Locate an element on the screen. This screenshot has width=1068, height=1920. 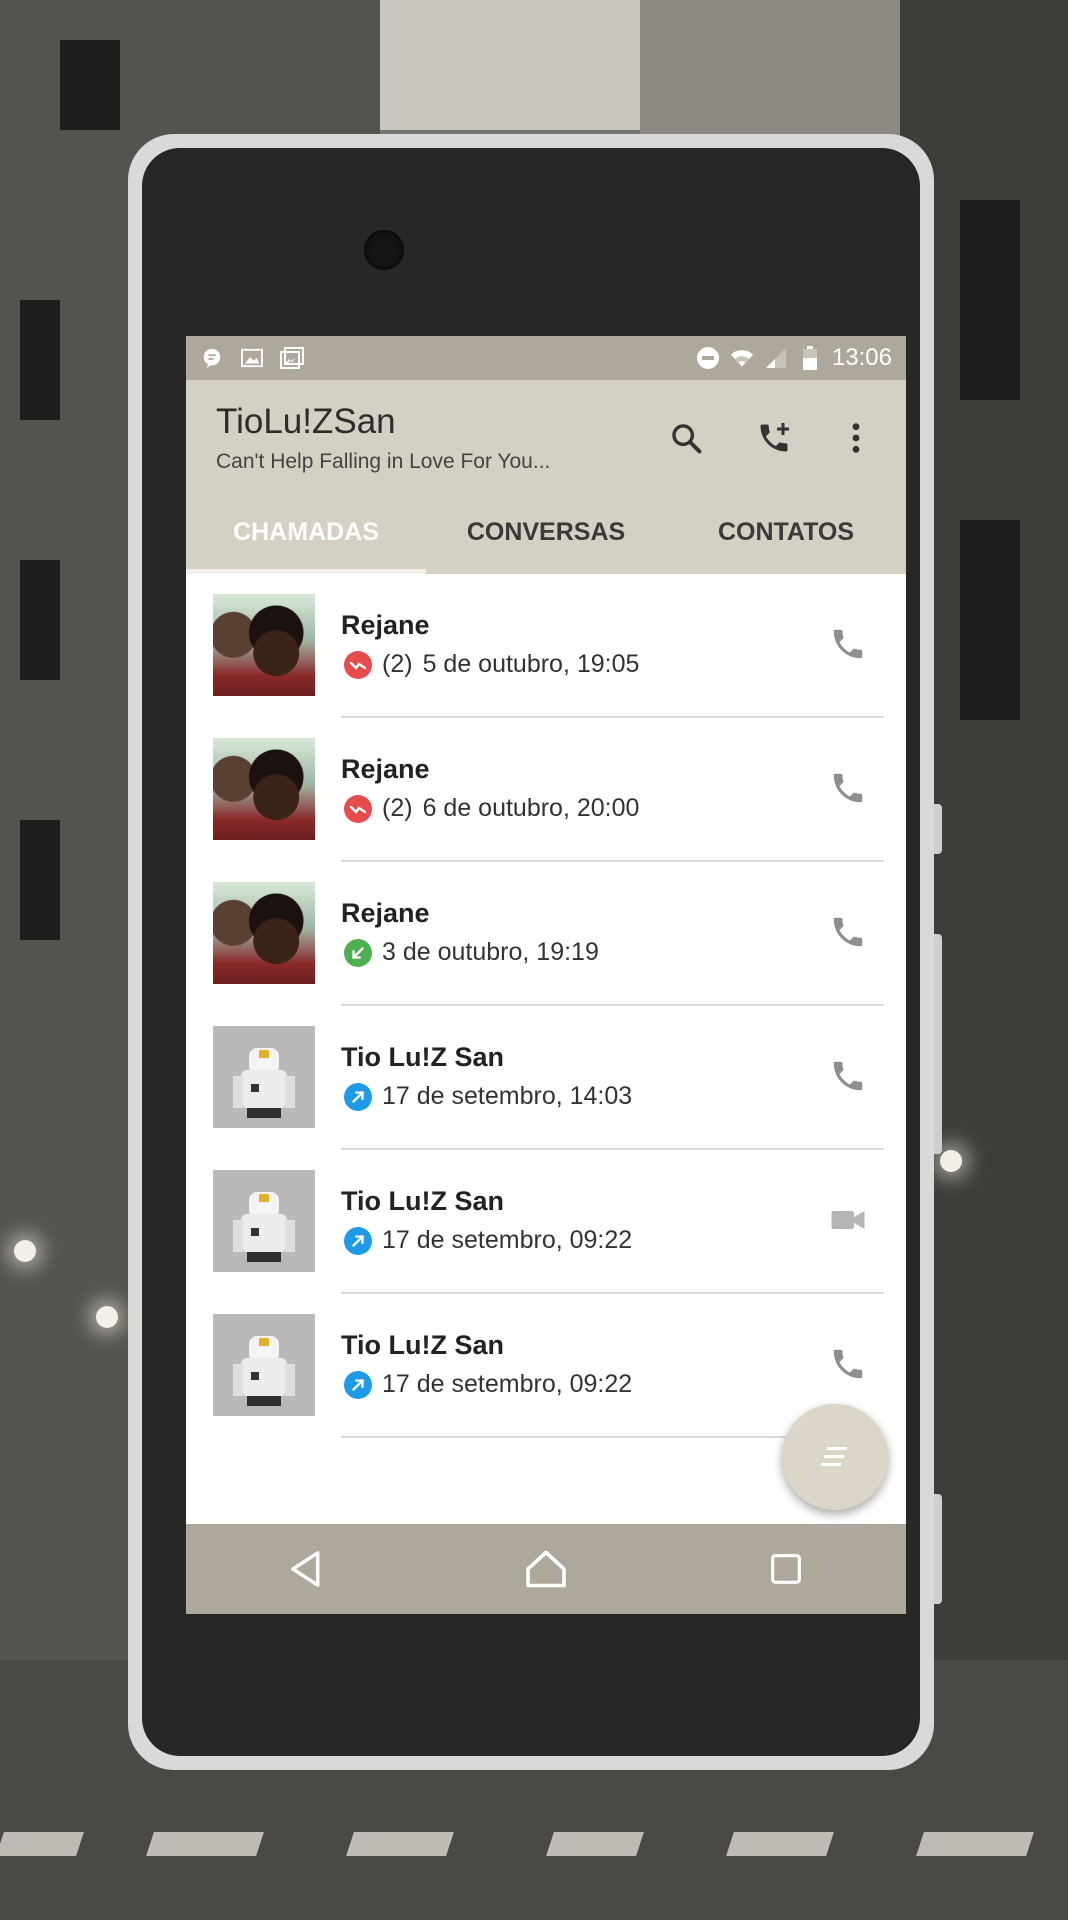
tab-conversas: CONVERSAS is located at coordinates (546, 532).